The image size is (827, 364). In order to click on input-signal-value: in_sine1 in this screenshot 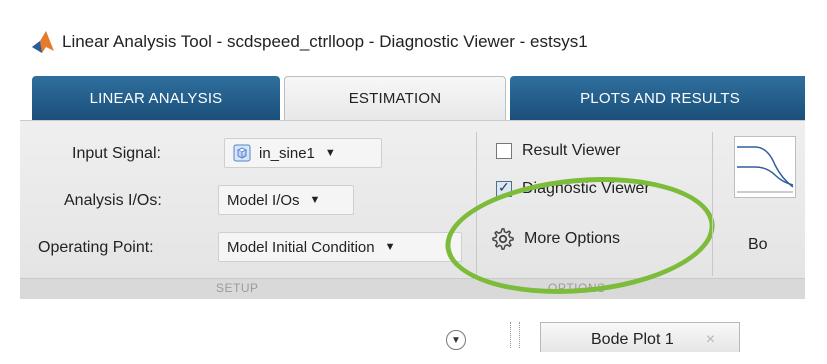, I will do `click(287, 153)`.